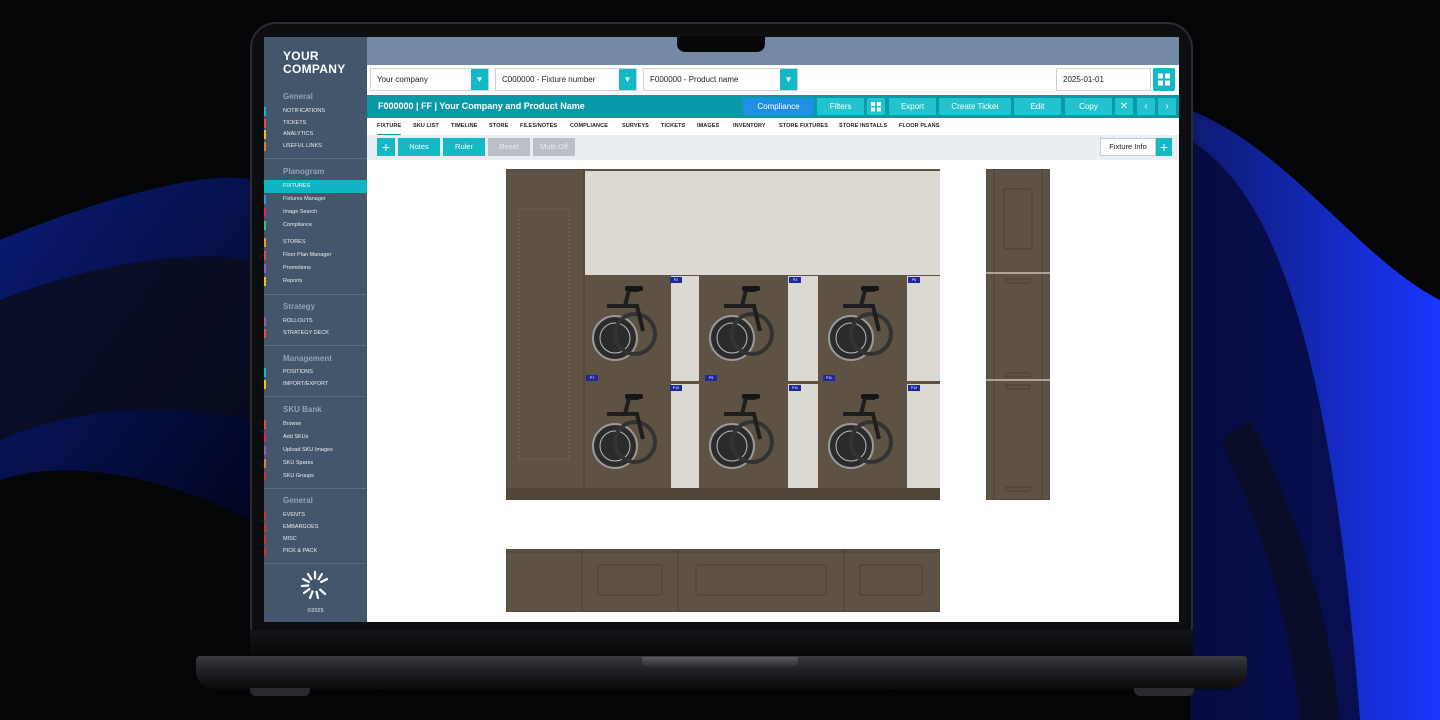  Describe the element at coordinates (315, 515) in the screenshot. I see `sidebar-item-events: EVENTS` at that location.